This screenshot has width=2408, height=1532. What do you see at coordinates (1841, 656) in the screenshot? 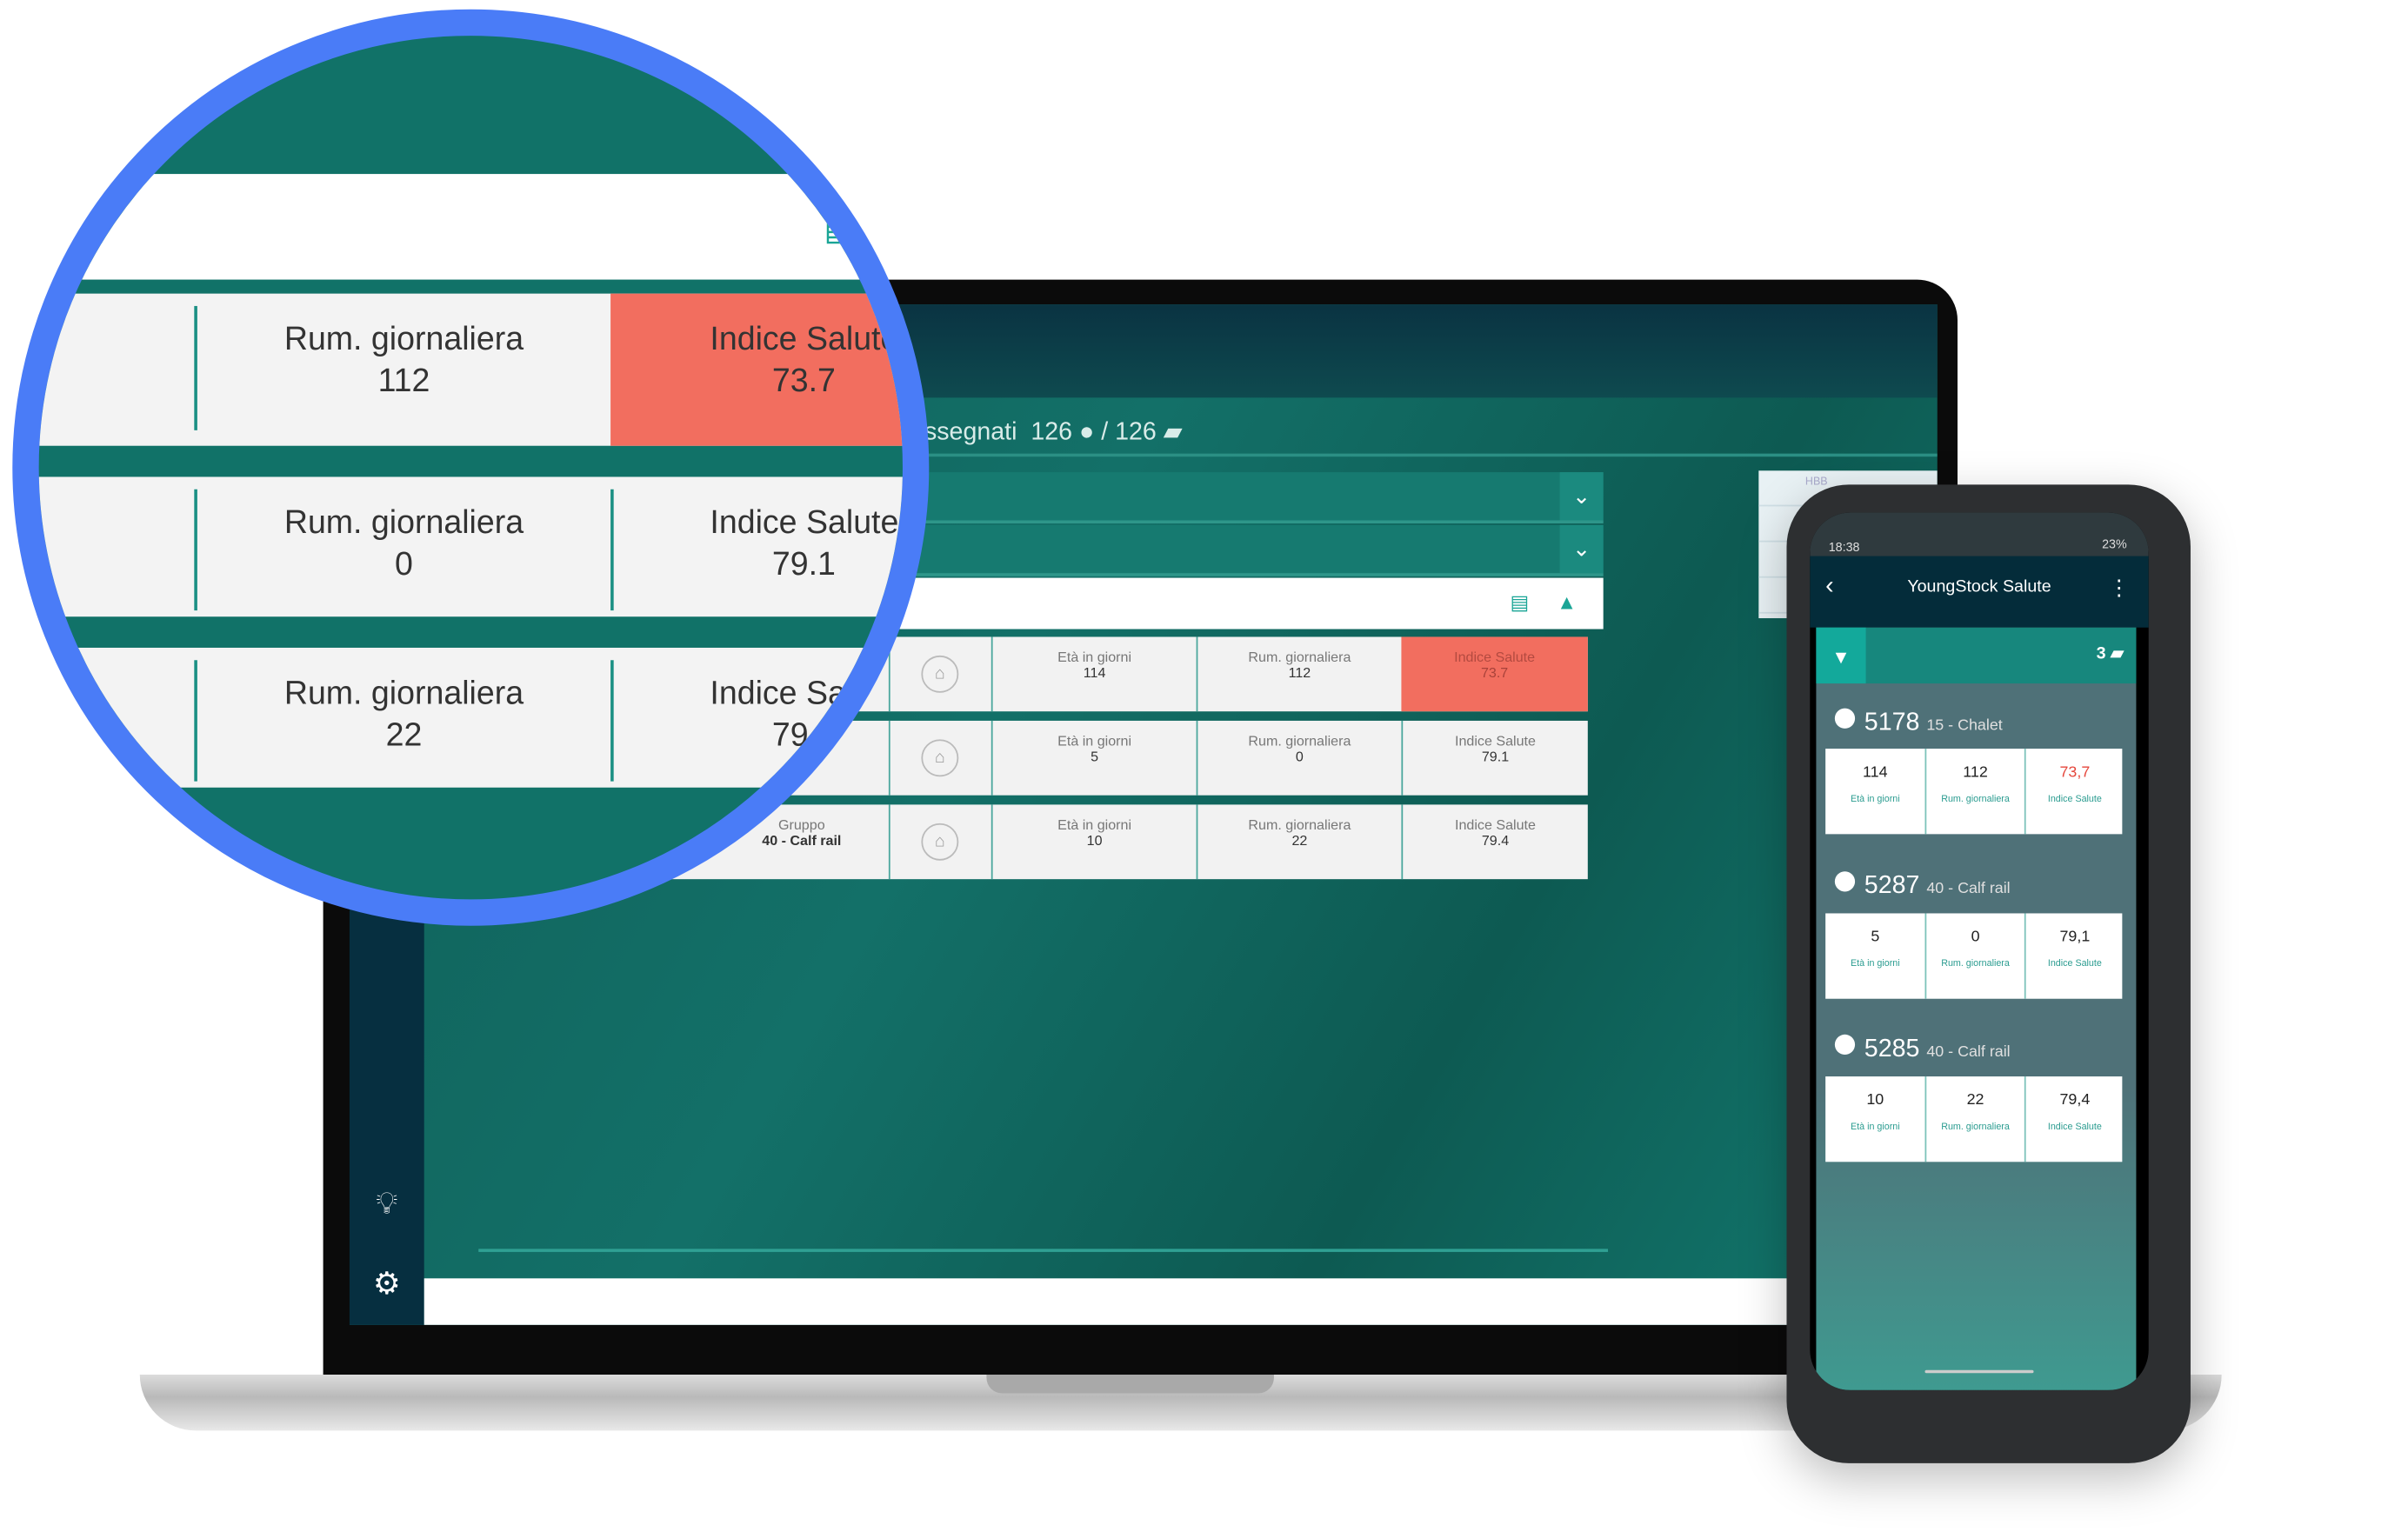
I see `filter-icon: ▼` at bounding box center [1841, 656].